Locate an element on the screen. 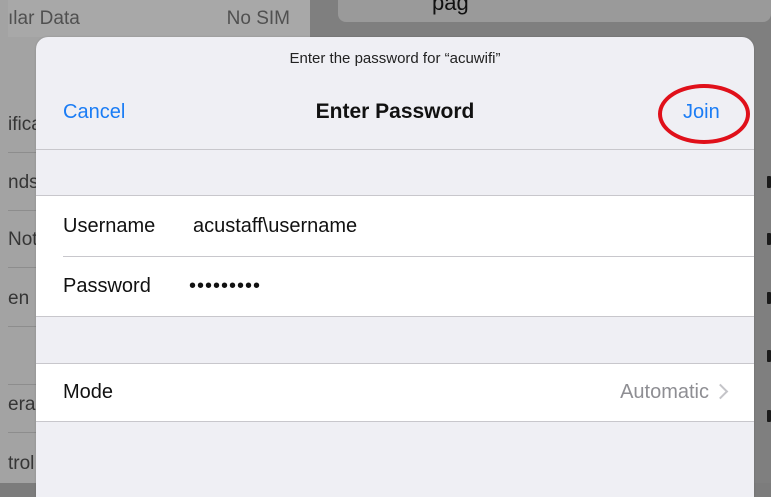 This screenshot has width=771, height=497. chevron-right-icon is located at coordinates (720, 391).